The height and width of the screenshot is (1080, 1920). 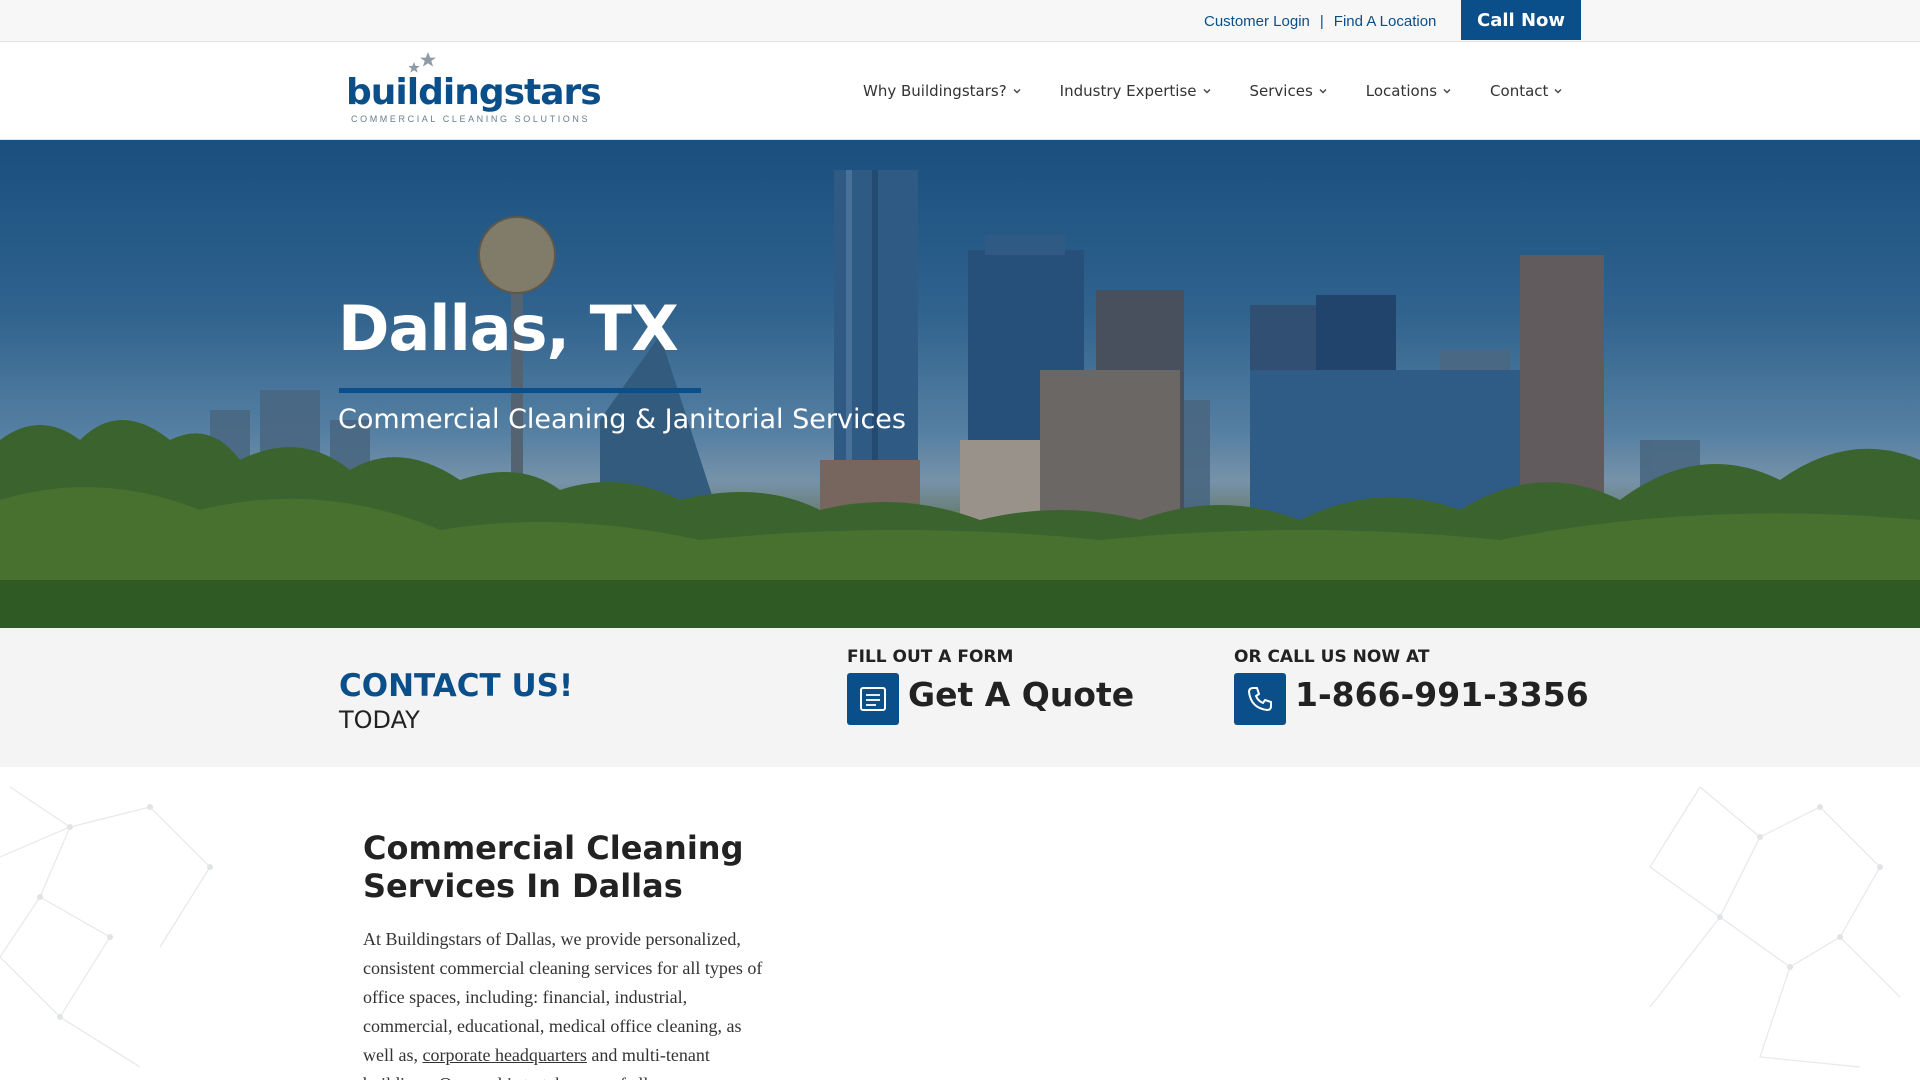 I want to click on nav-why-buildingstars: Why Buildingstars?, so click(x=942, y=91).